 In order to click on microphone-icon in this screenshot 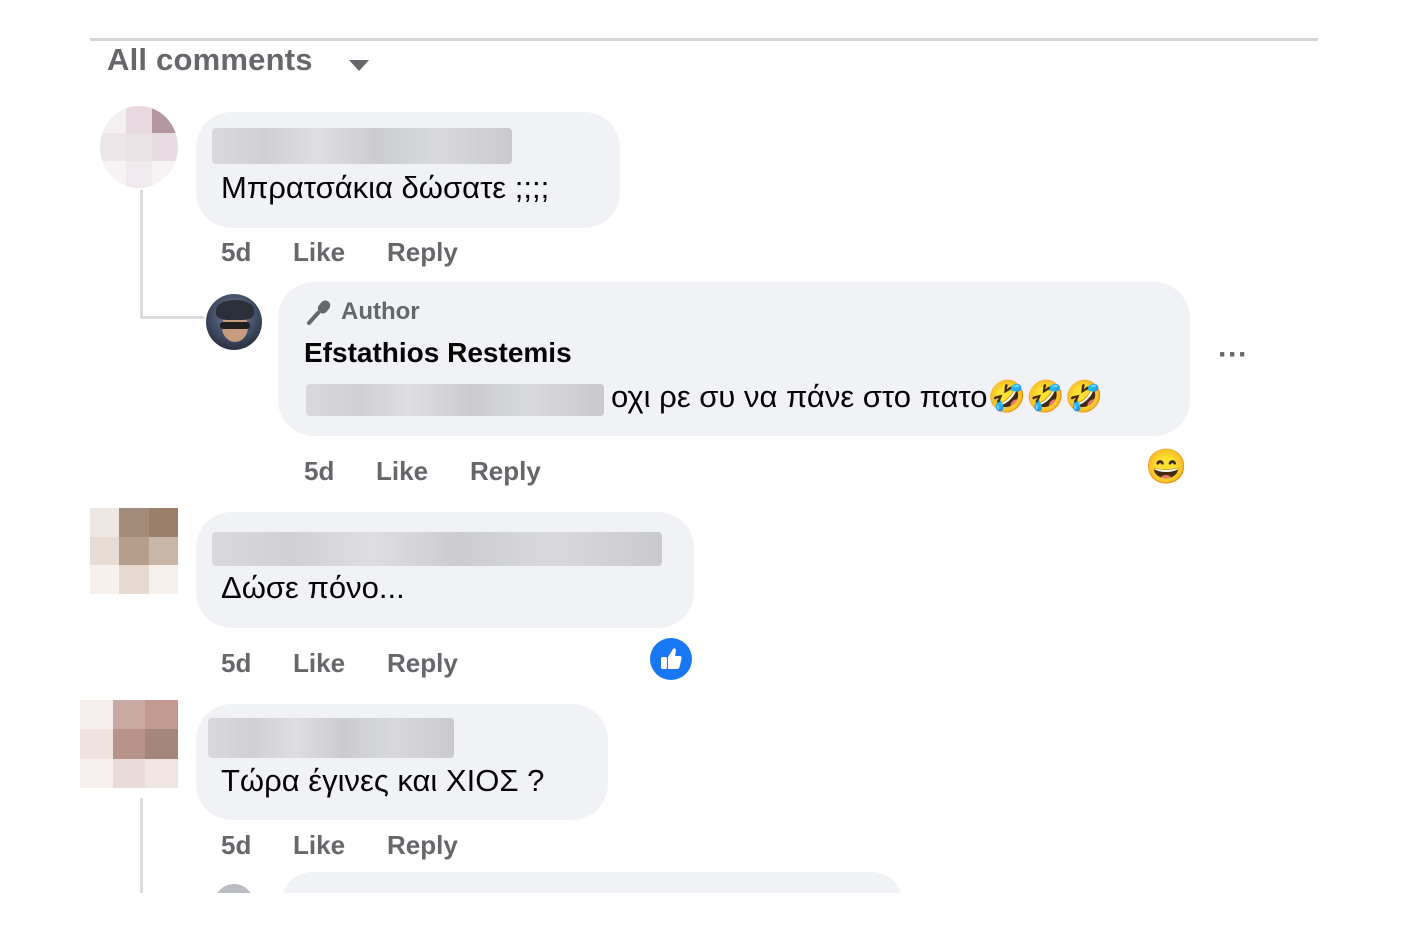, I will do `click(319, 312)`.